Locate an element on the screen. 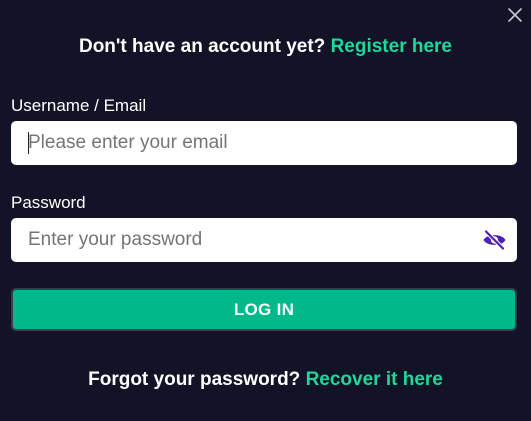 The height and width of the screenshot is (421, 531). forgot-password-line: Forgot your password? Recover it here is located at coordinates (265, 380).